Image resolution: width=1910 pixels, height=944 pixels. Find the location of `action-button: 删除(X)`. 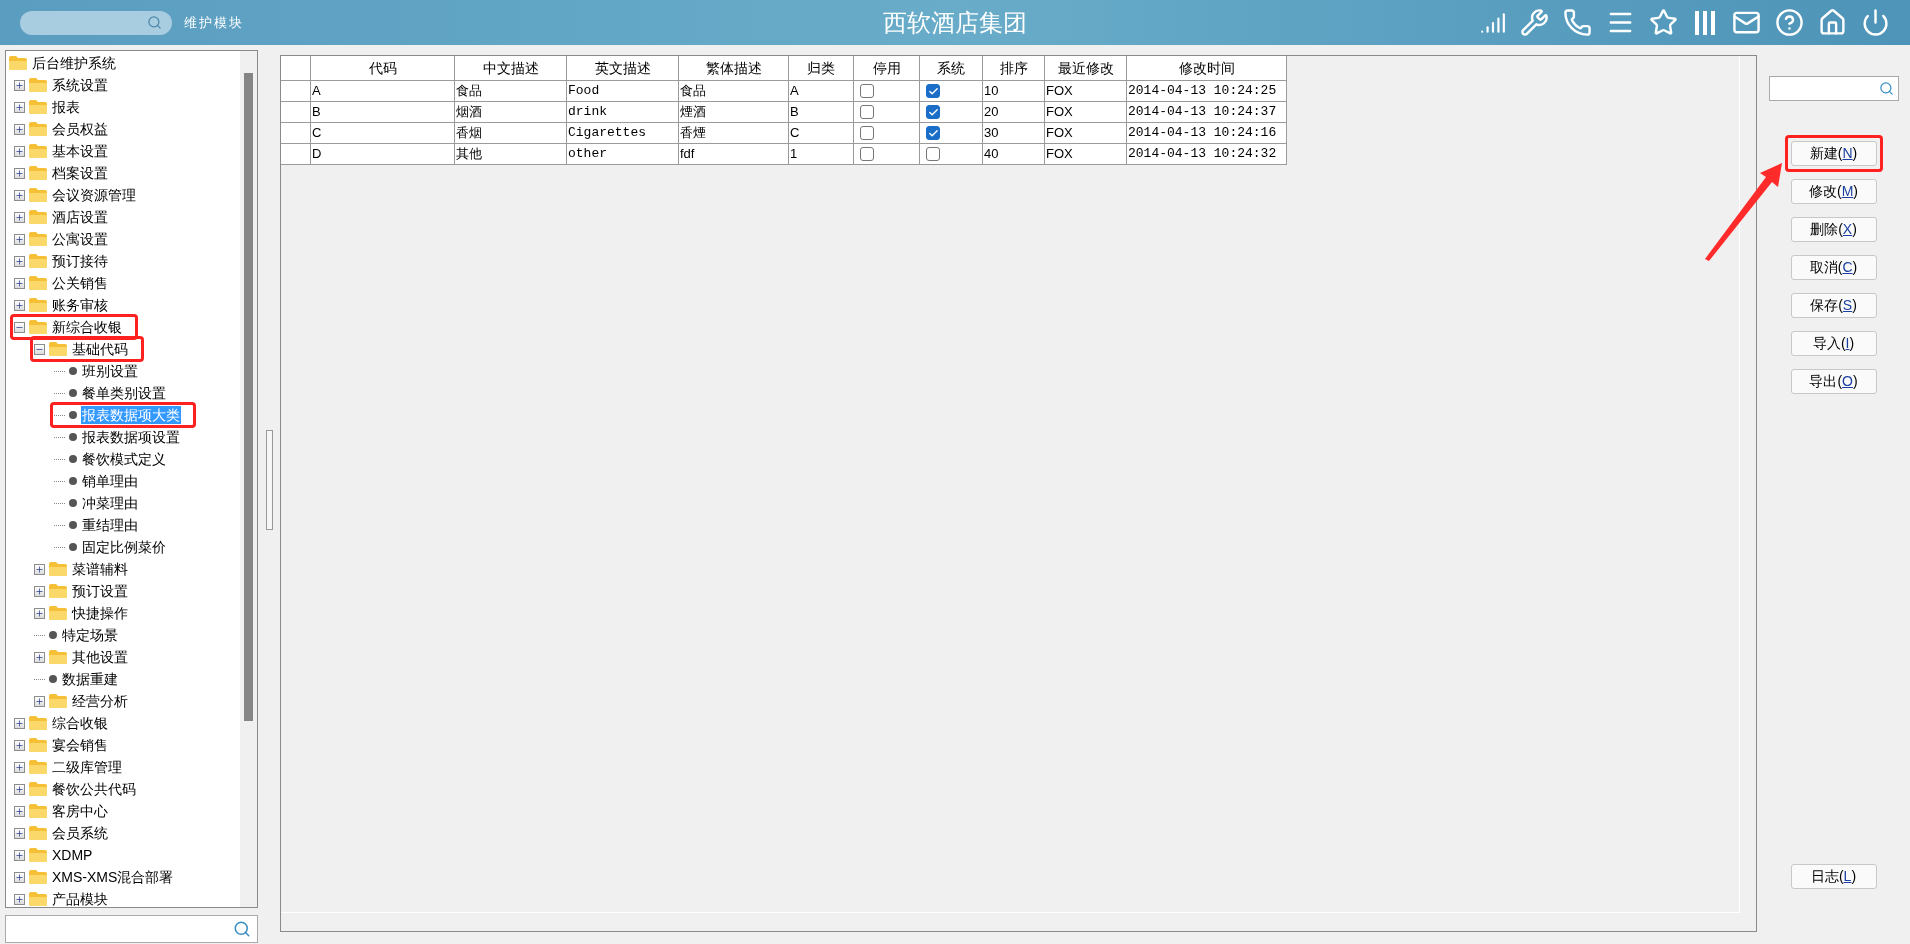

action-button: 删除(X) is located at coordinates (1833, 229).